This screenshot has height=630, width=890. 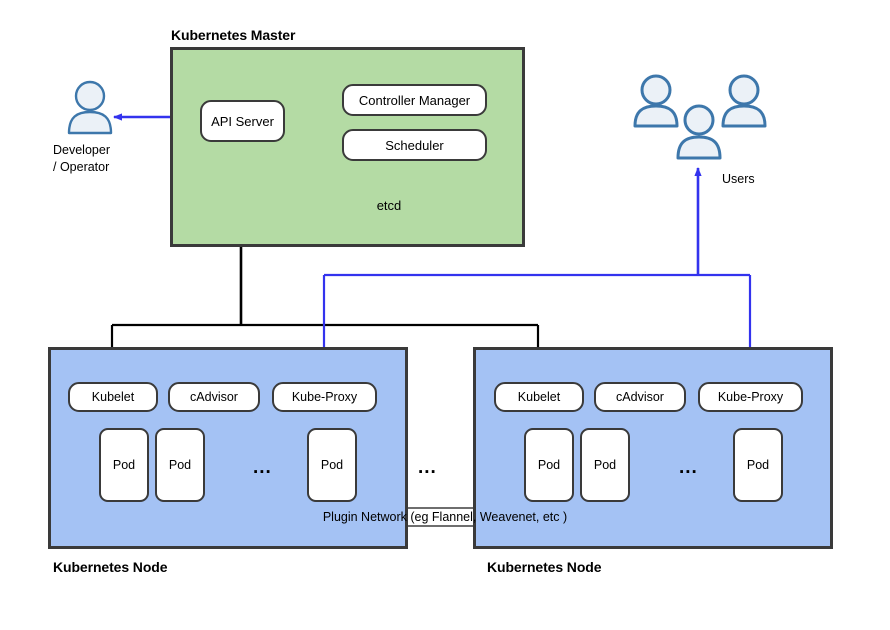 What do you see at coordinates (110, 567) in the screenshot?
I see `node-1-title: Kubernetes Node` at bounding box center [110, 567].